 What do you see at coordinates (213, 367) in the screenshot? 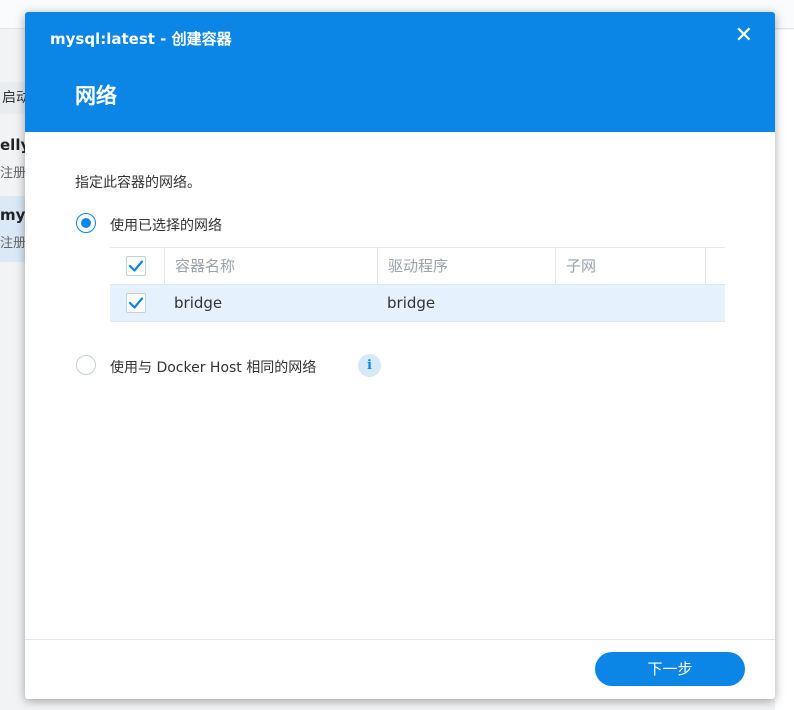
I see `host-network-label: 使用与 Docker Host 相同的网络` at bounding box center [213, 367].